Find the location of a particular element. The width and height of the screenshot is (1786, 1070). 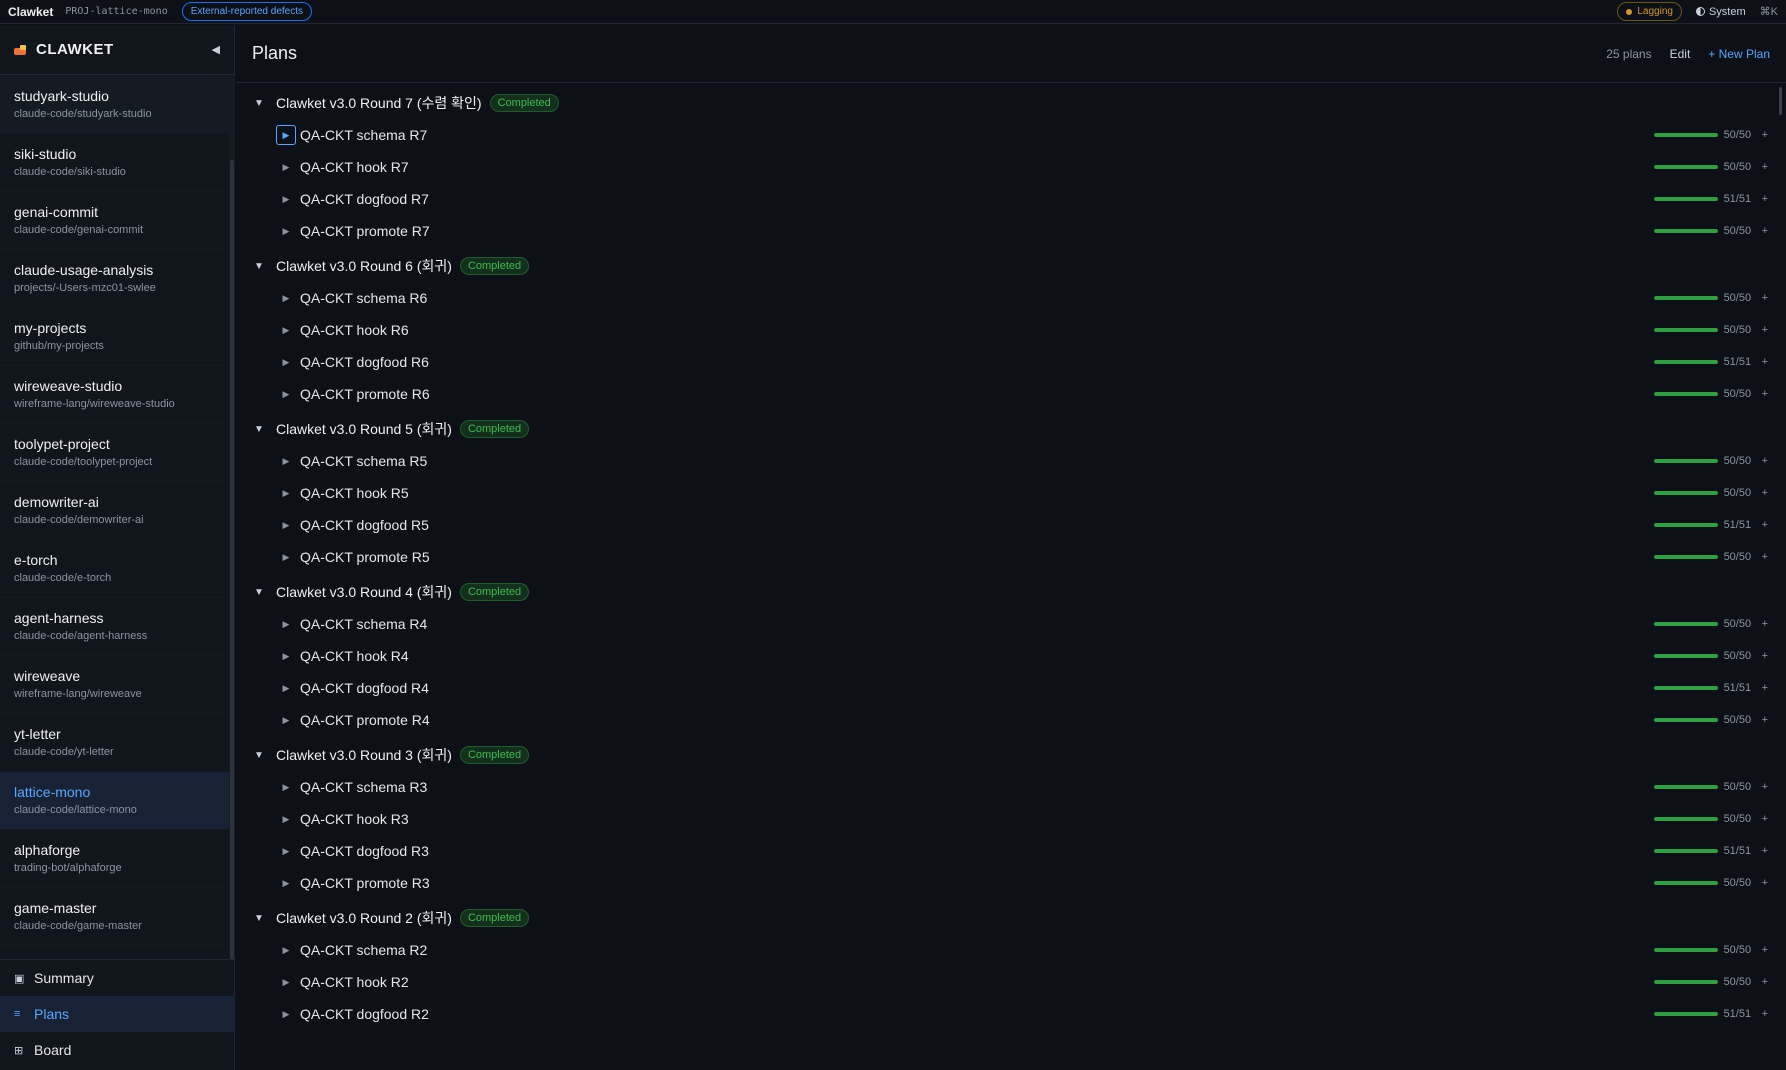

sidebar-item-demowriter-ai: demowriter-ai claude-code/demowriter-ai is located at coordinates (114, 511).